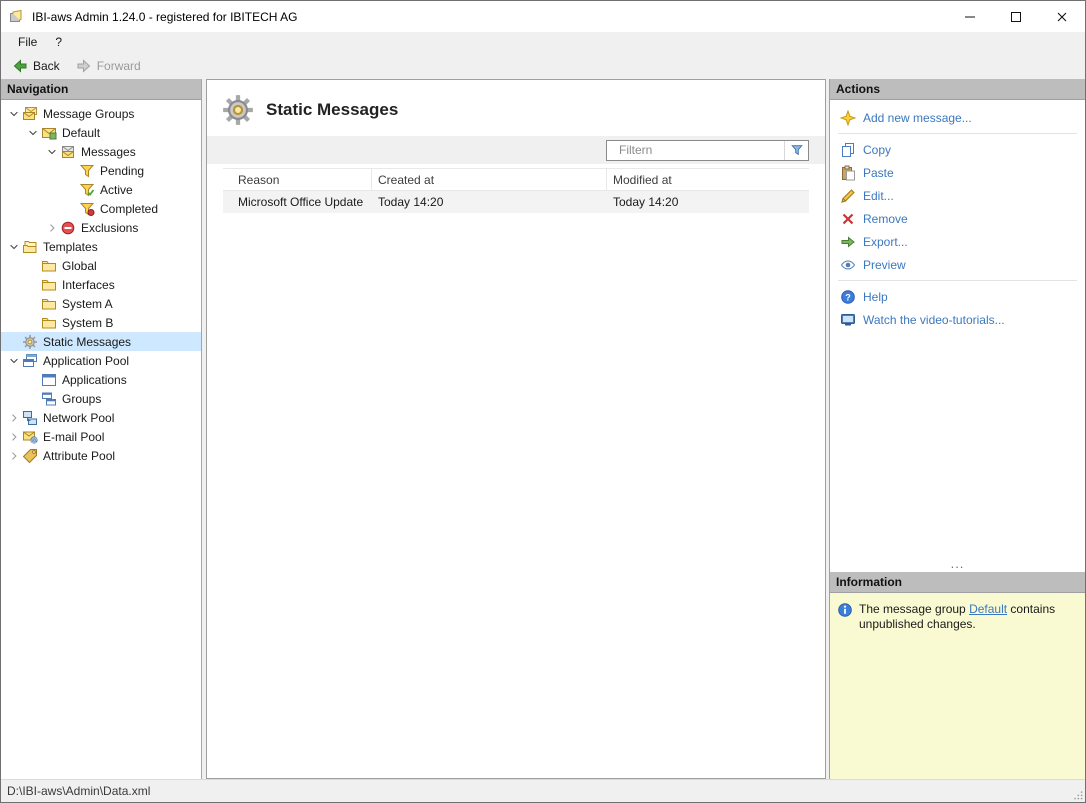 This screenshot has width=1086, height=803. What do you see at coordinates (1062, 16) in the screenshot?
I see `close-button` at bounding box center [1062, 16].